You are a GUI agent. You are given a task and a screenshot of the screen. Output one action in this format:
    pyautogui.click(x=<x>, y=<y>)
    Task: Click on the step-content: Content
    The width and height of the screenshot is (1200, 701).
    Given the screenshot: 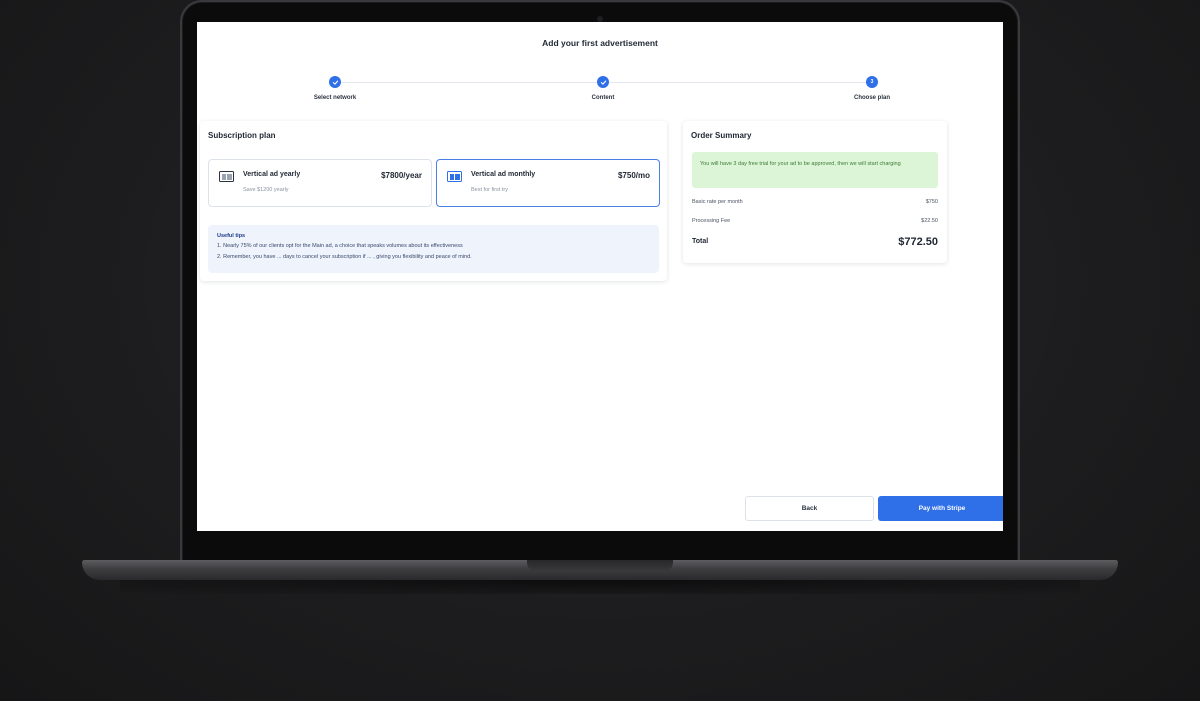 What is the action you would take?
    pyautogui.click(x=603, y=88)
    